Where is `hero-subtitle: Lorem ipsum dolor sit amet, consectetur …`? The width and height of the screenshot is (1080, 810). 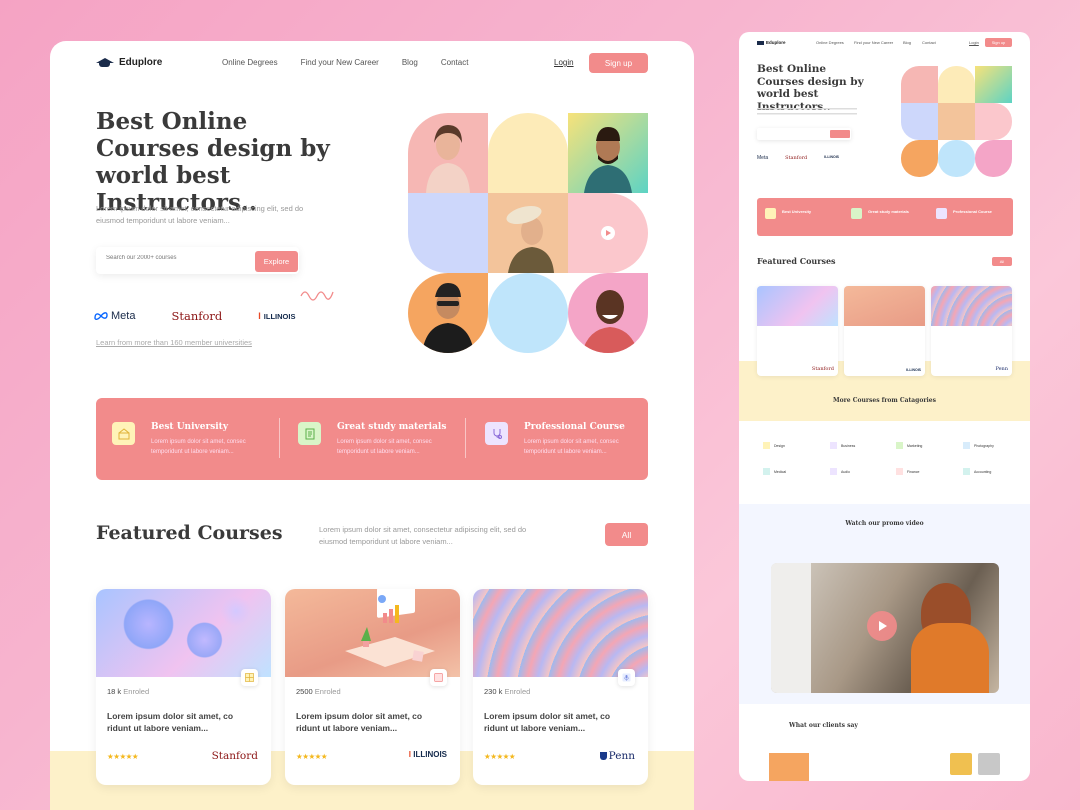 hero-subtitle: Lorem ipsum dolor sit amet, consectetur … is located at coordinates (200, 214).